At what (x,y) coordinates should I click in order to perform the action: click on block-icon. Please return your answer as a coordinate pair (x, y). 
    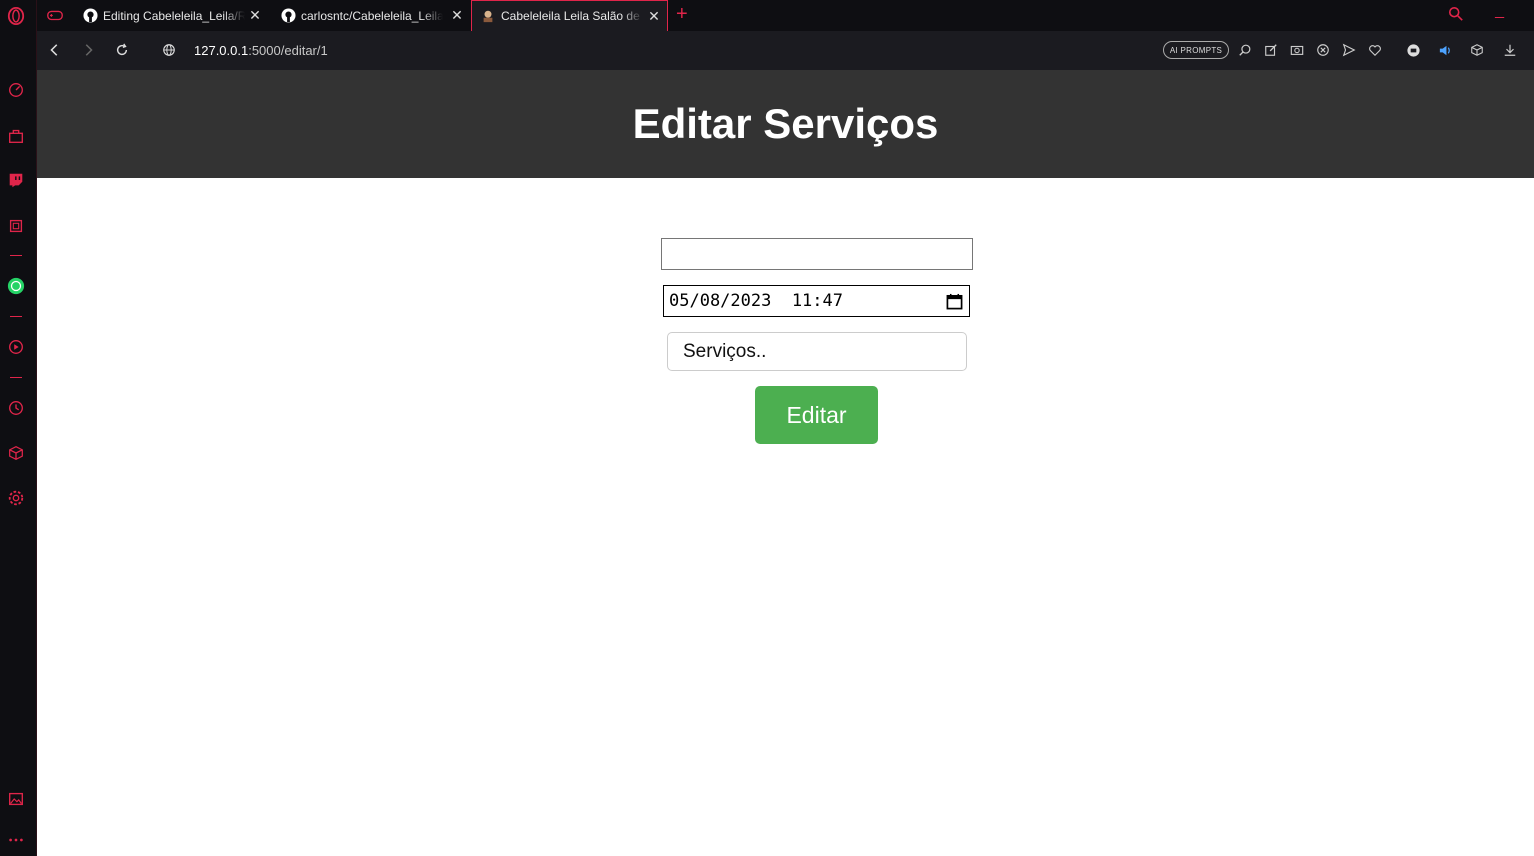
    Looking at the image, I should click on (1323, 50).